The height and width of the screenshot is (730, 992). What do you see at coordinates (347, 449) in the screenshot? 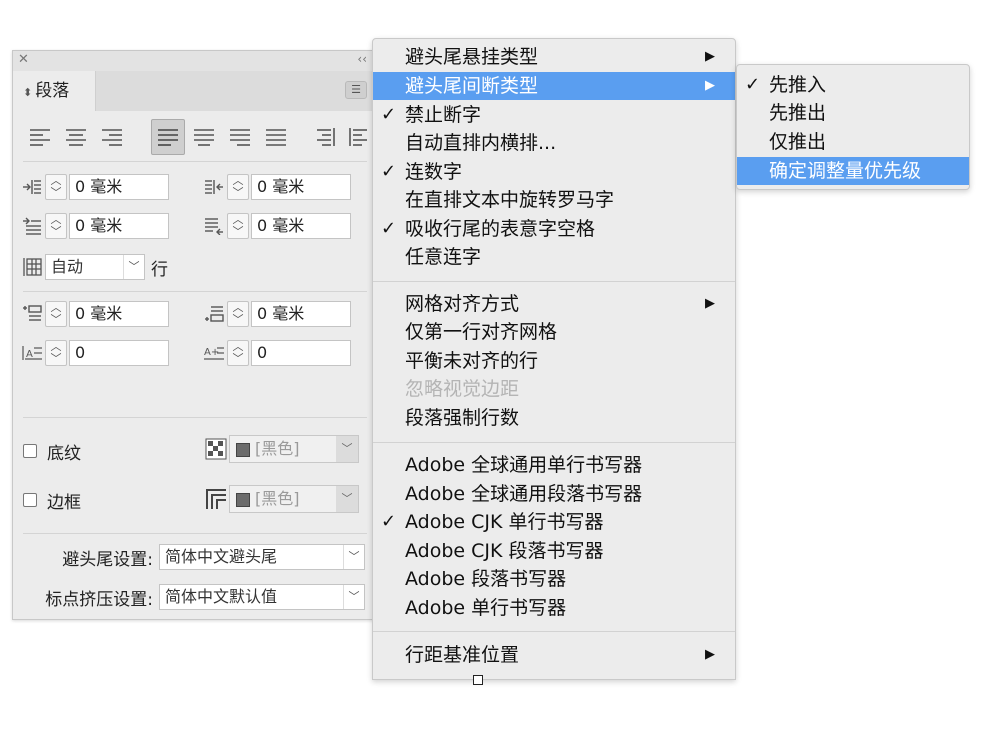
I see `chevron-down-icon: ﹀` at bounding box center [347, 449].